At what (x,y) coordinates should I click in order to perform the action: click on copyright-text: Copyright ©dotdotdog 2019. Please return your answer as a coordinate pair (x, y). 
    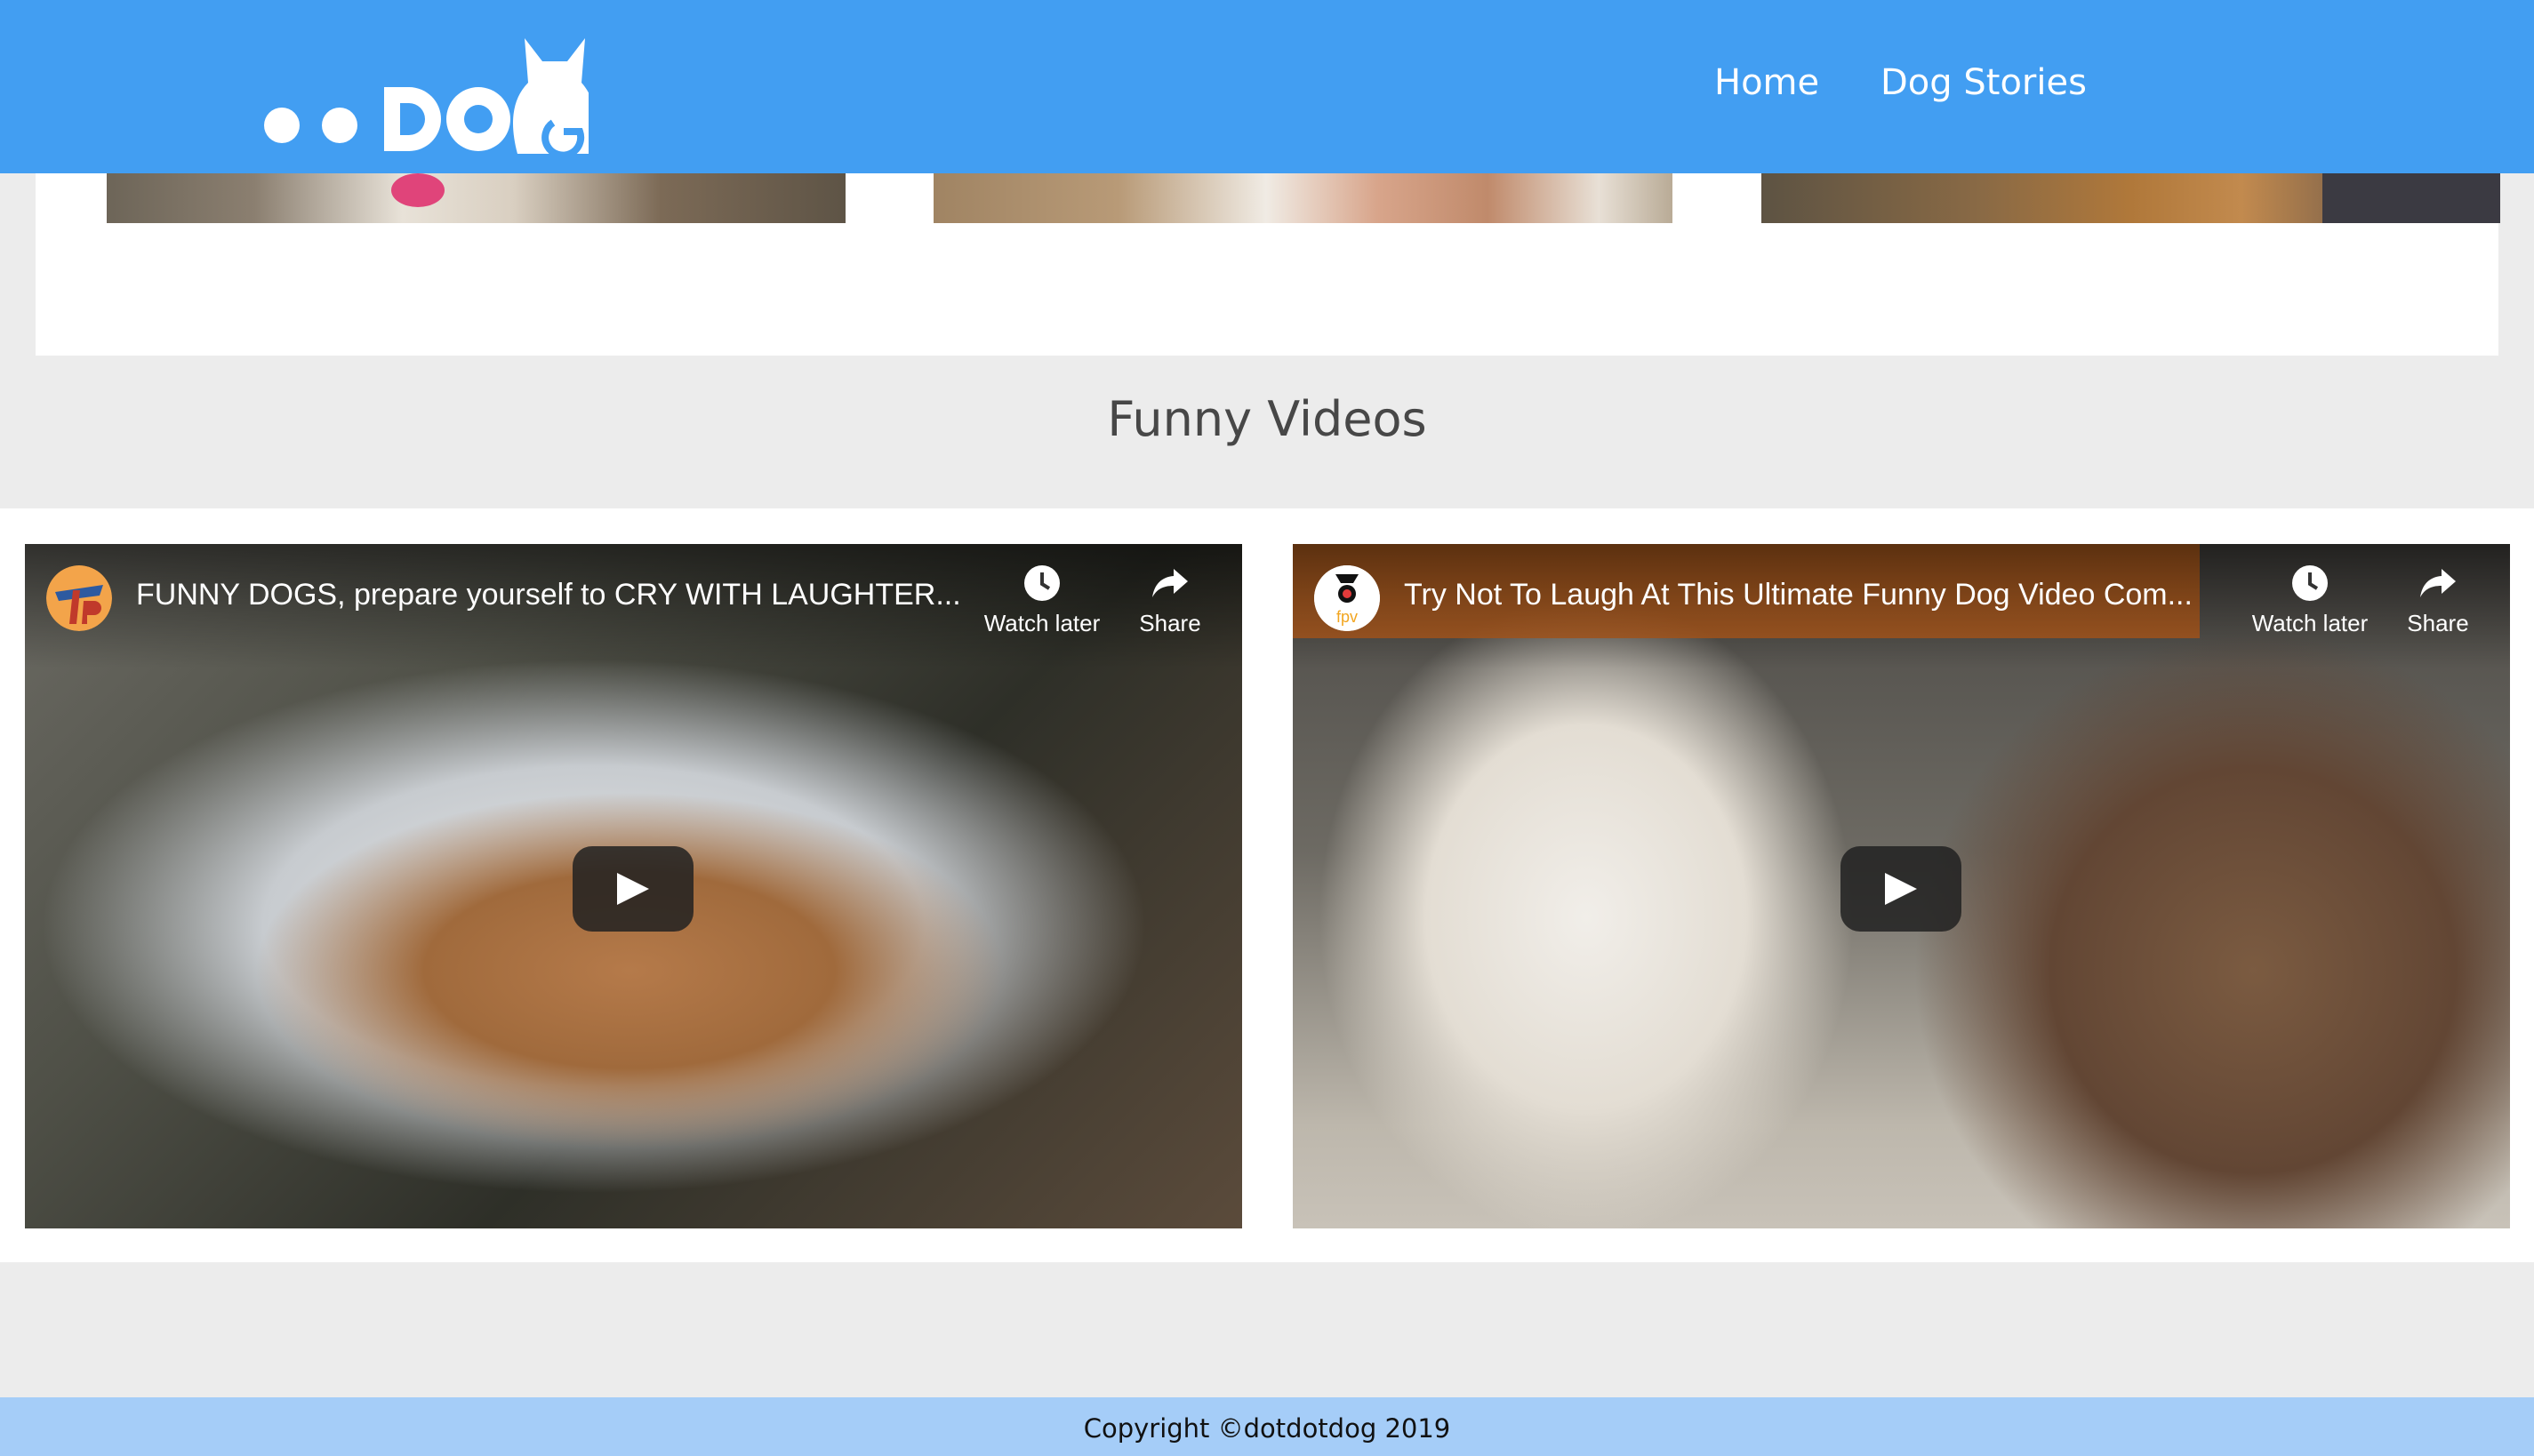
    Looking at the image, I should click on (1267, 1428).